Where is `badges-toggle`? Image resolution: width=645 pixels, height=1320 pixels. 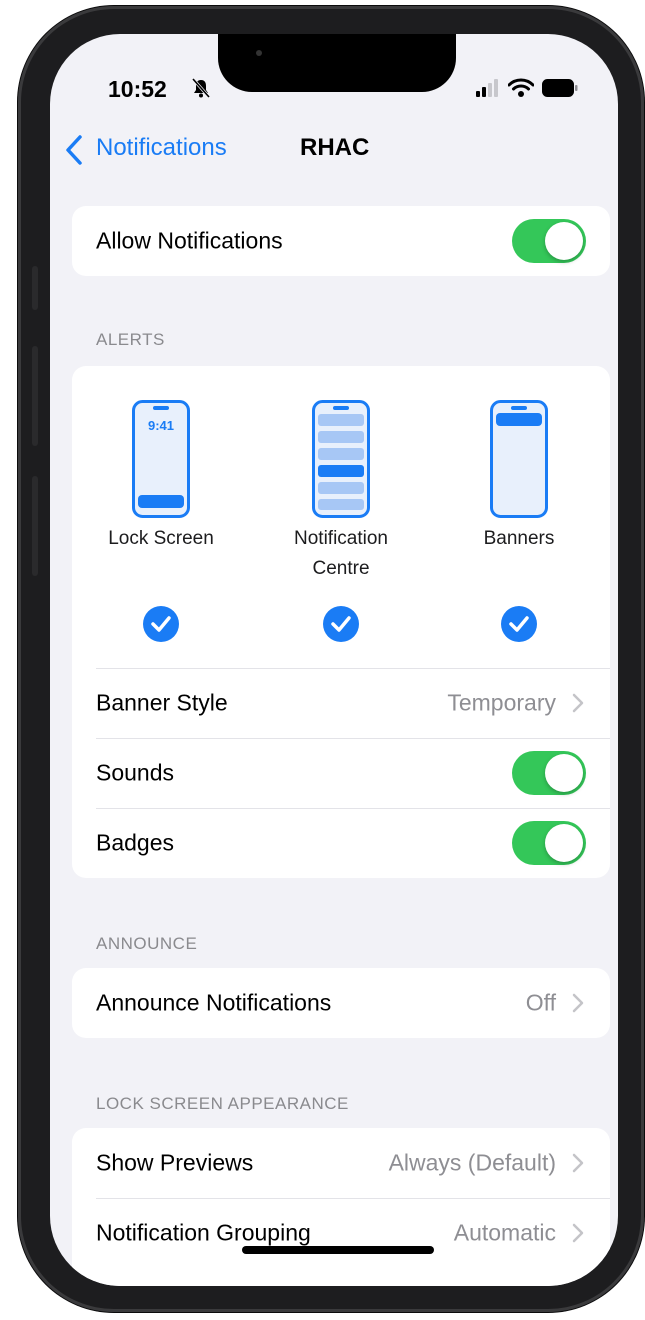 badges-toggle is located at coordinates (549, 843).